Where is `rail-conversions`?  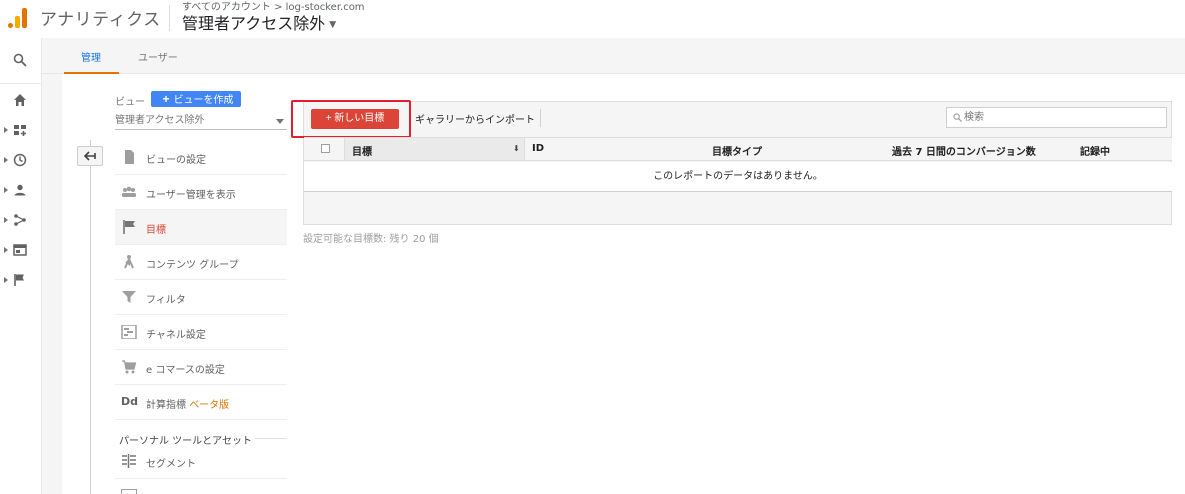 rail-conversions is located at coordinates (21, 281).